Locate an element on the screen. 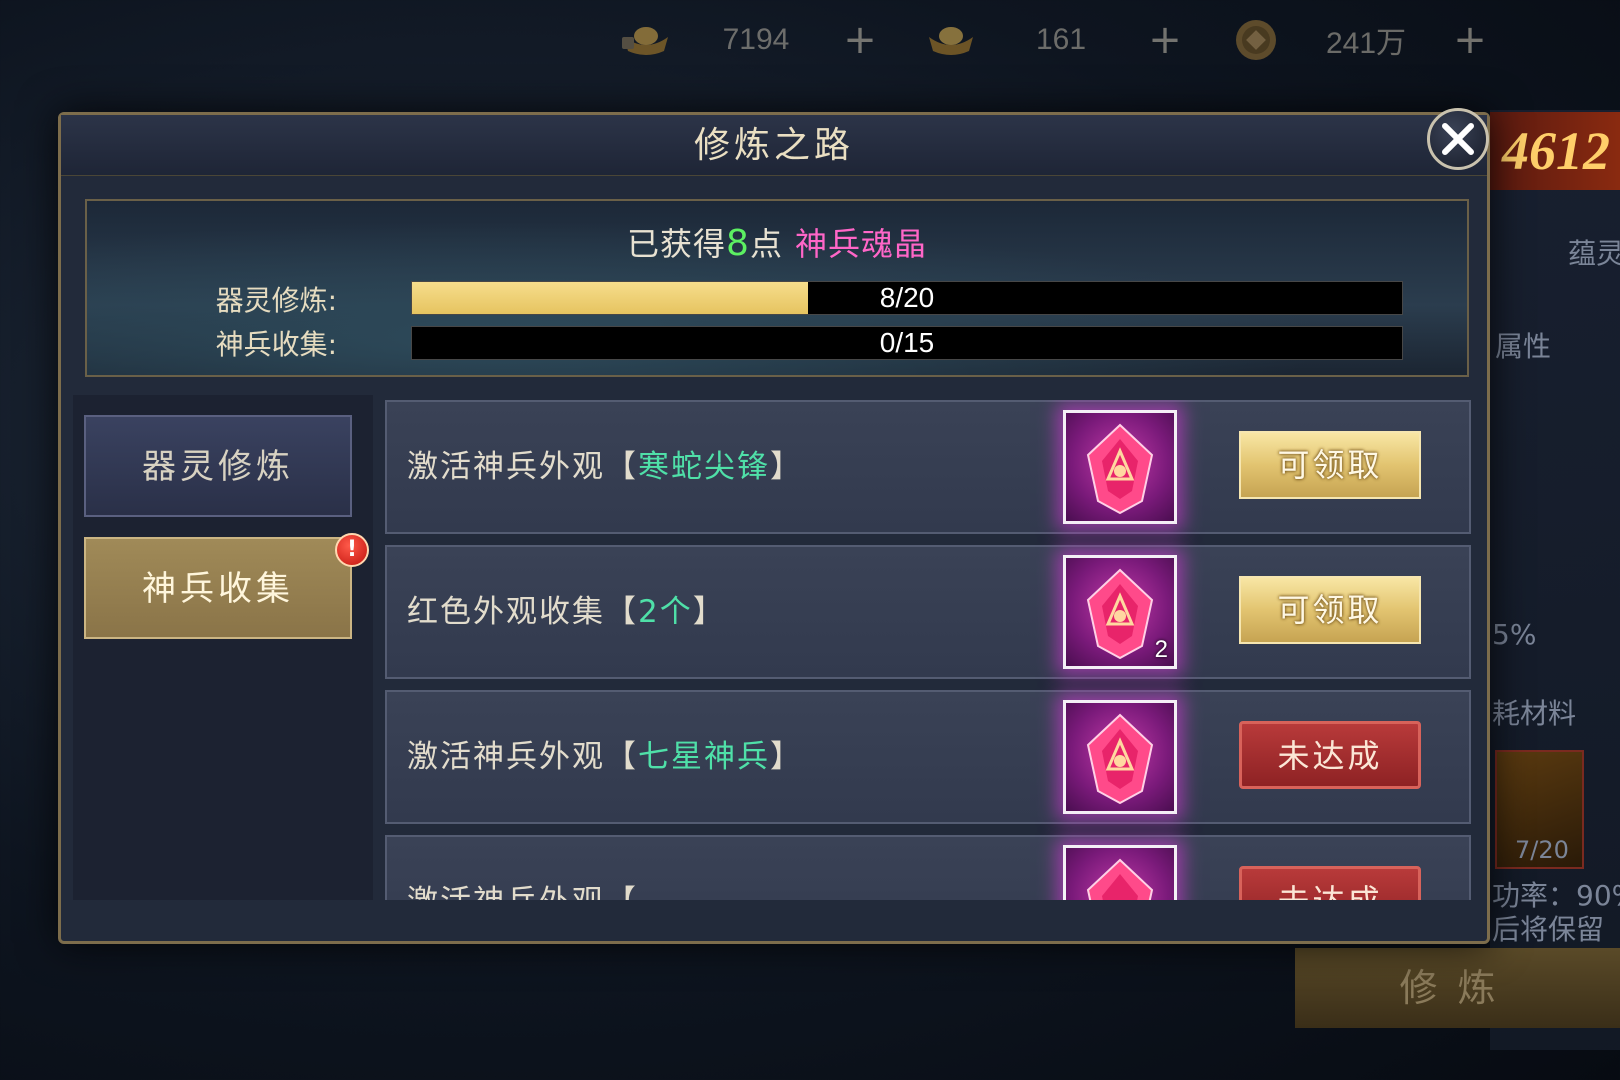 The width and height of the screenshot is (1620, 1080). side-percent: 5% is located at coordinates (1514, 634).